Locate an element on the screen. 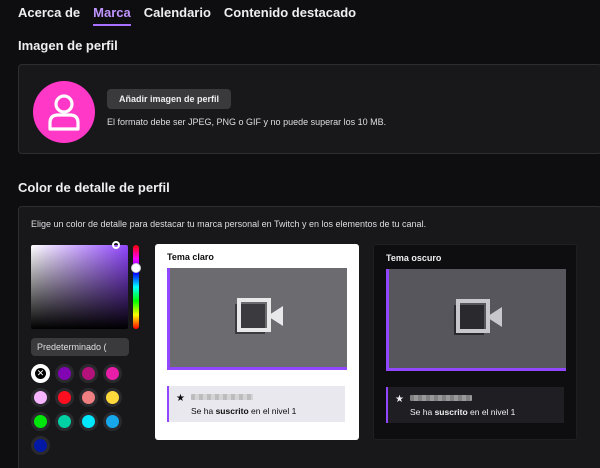 The height and width of the screenshot is (468, 600). swatch-cyan is located at coordinates (88, 421).